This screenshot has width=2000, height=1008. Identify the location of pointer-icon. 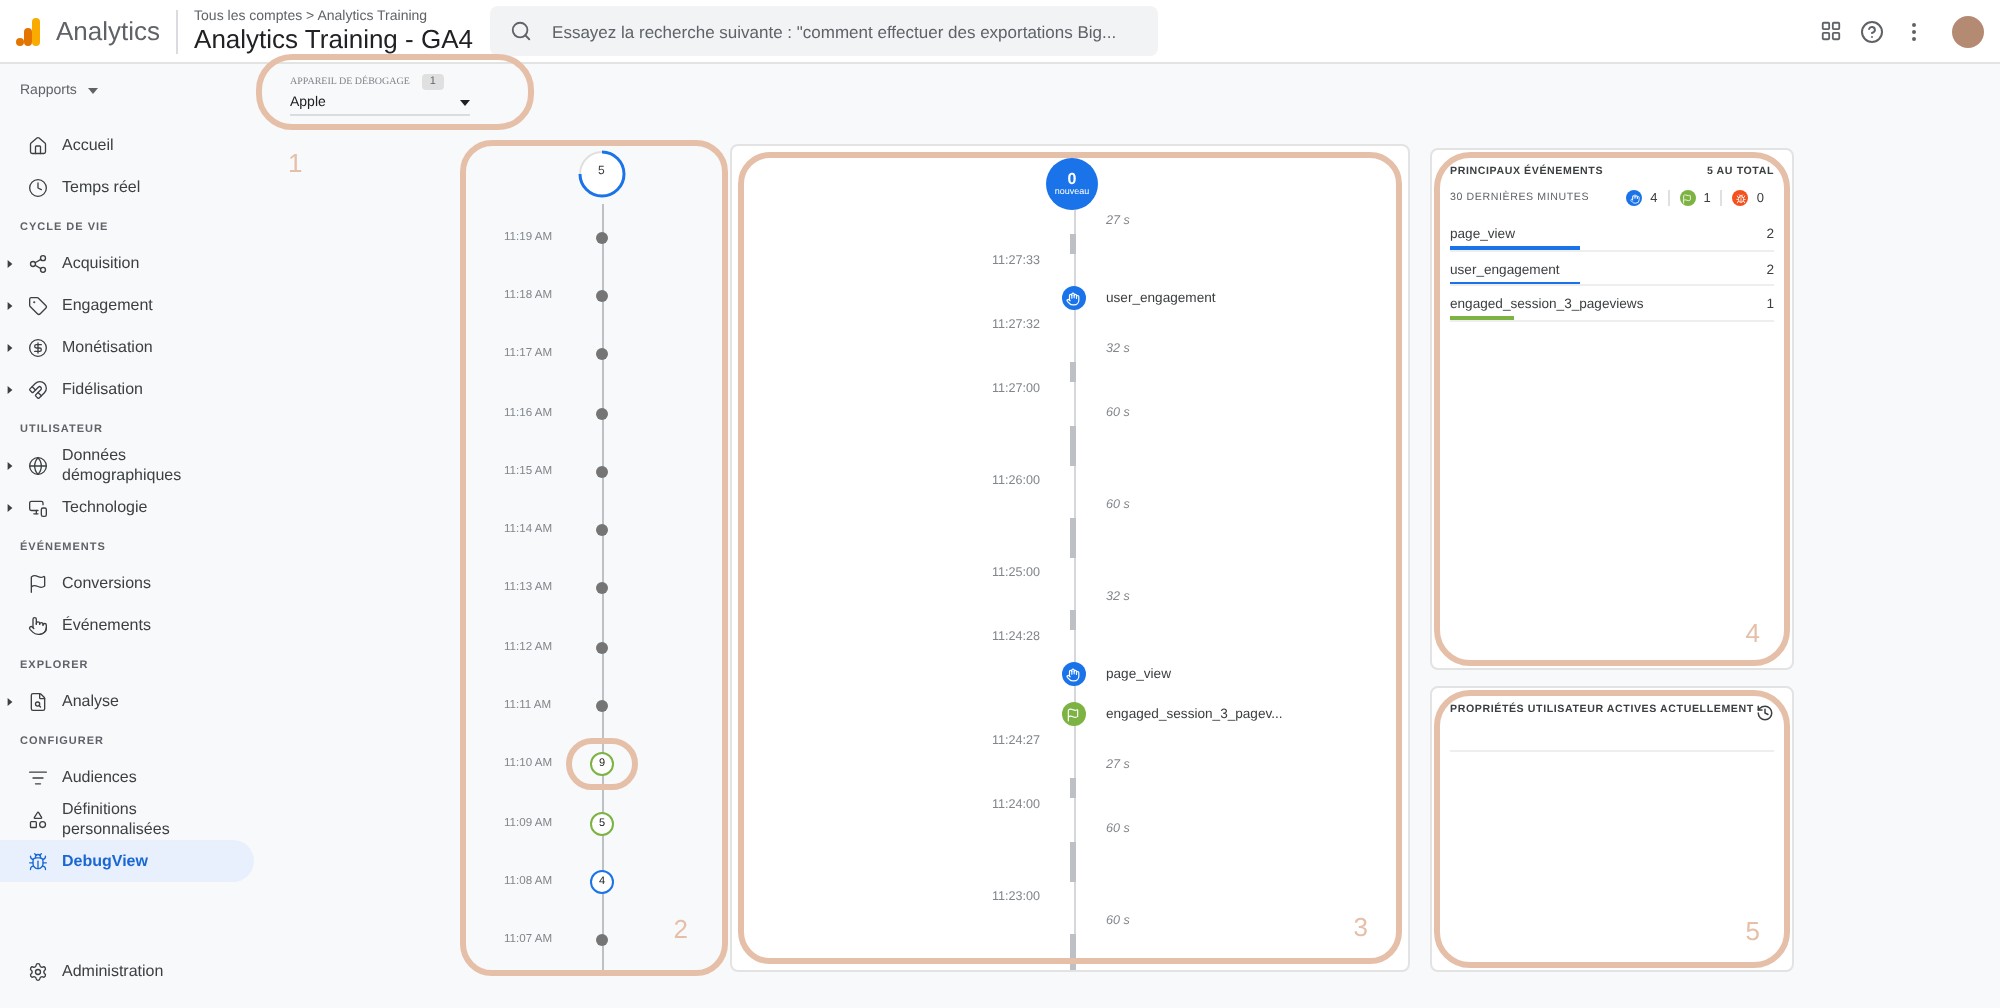
(38, 625).